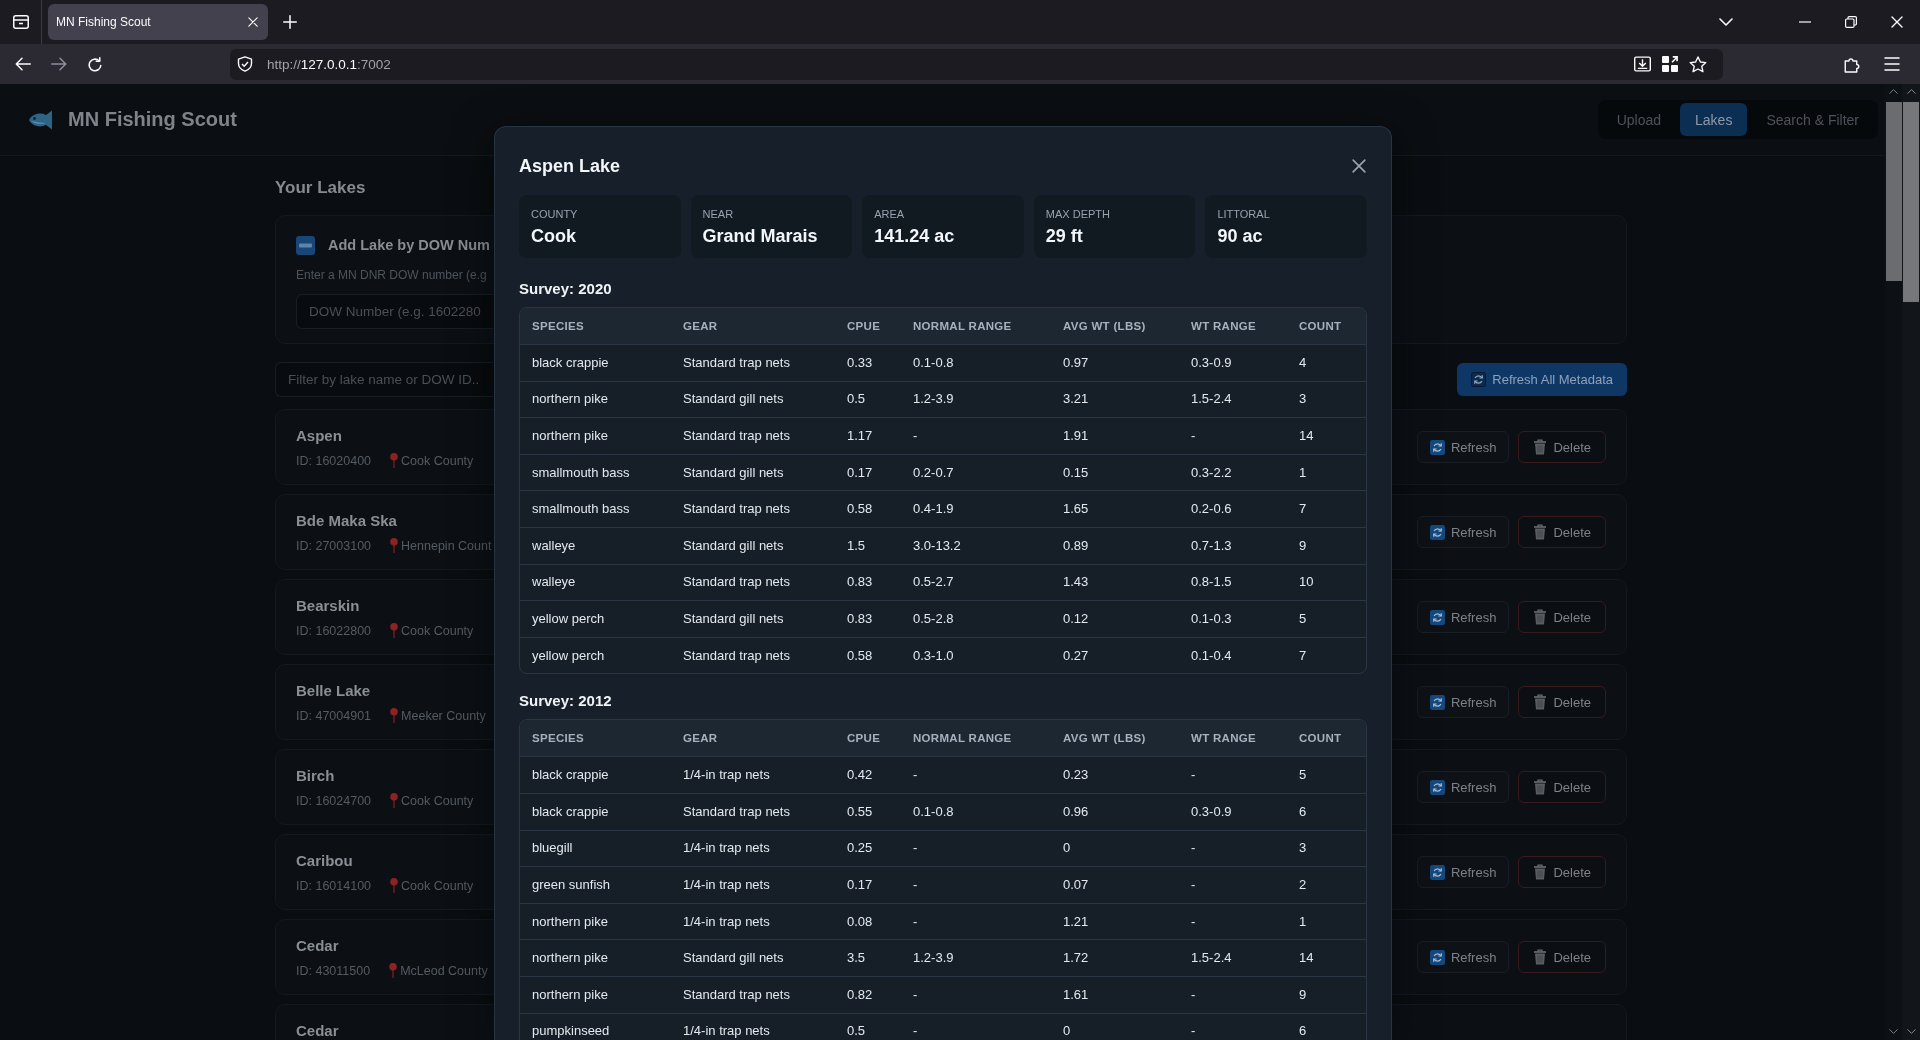 The width and height of the screenshot is (1920, 1040). I want to click on badge-icon, so click(305, 245).